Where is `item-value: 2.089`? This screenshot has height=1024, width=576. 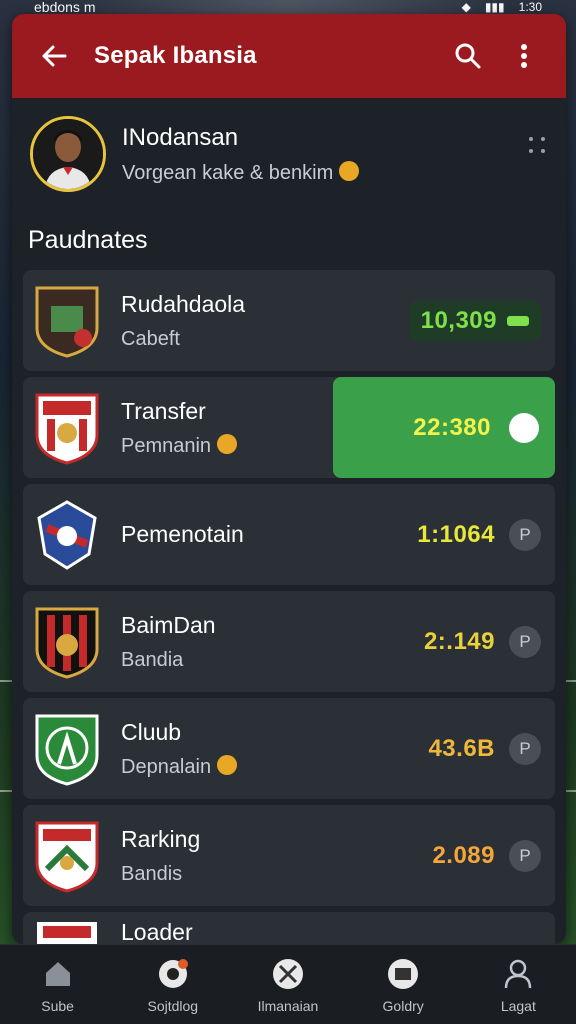
item-value: 2.089 is located at coordinates (463, 855).